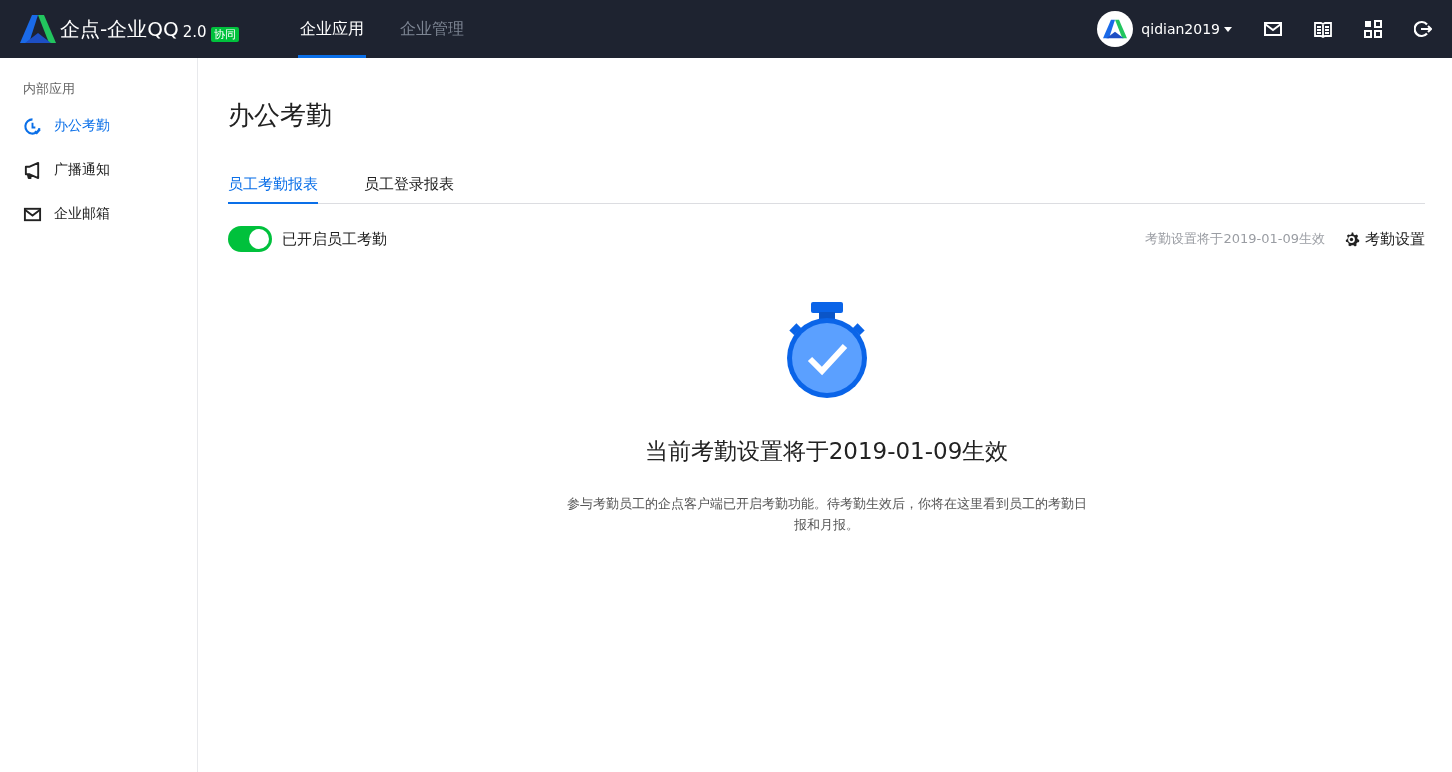 This screenshot has width=1452, height=772. I want to click on empty-state-title: 当前考勤设置将于2019-01-09生效, so click(826, 451).